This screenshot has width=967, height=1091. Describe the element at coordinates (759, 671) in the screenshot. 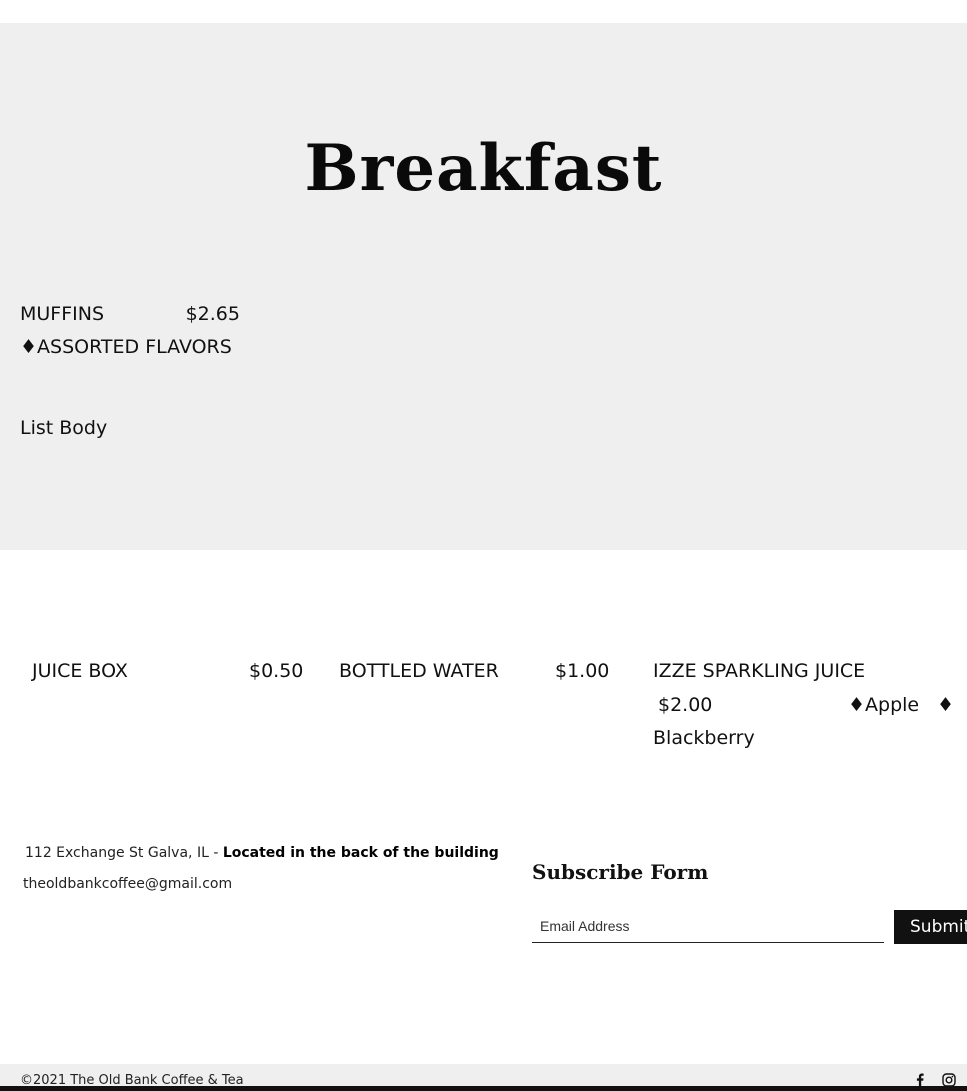

I see `menu-item-name: IZZE SPARKLING JUICE` at that location.